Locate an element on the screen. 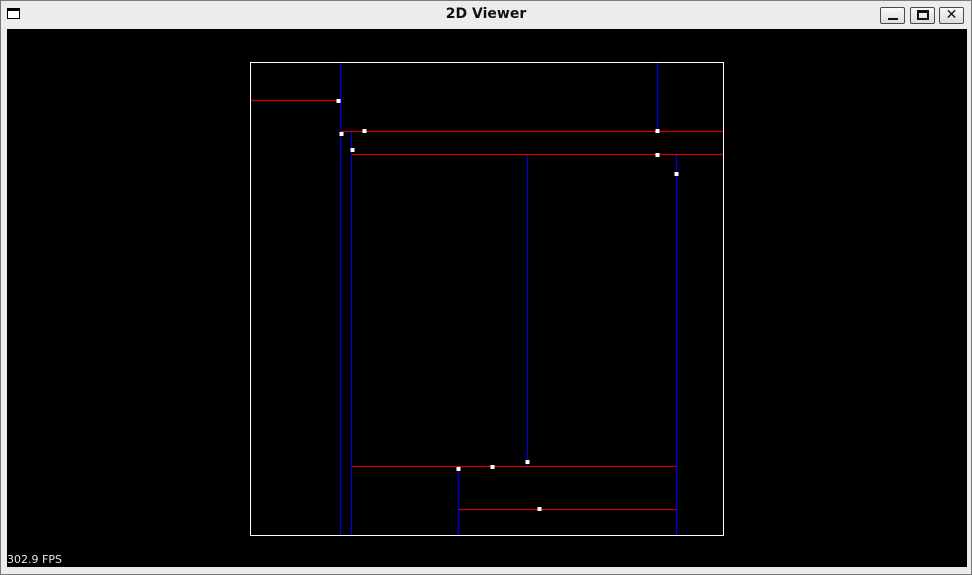 Image resolution: width=972 pixels, height=575 pixels. minimize-icon is located at coordinates (892, 15).